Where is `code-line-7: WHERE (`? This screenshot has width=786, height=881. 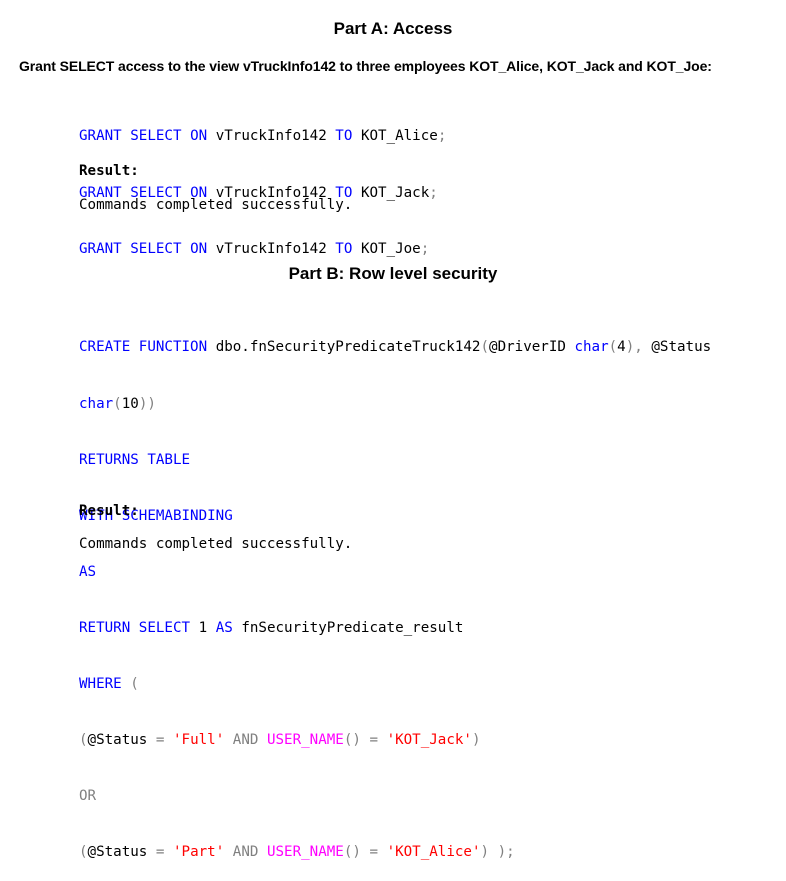
code-line-7: WHERE ( is located at coordinates (109, 683).